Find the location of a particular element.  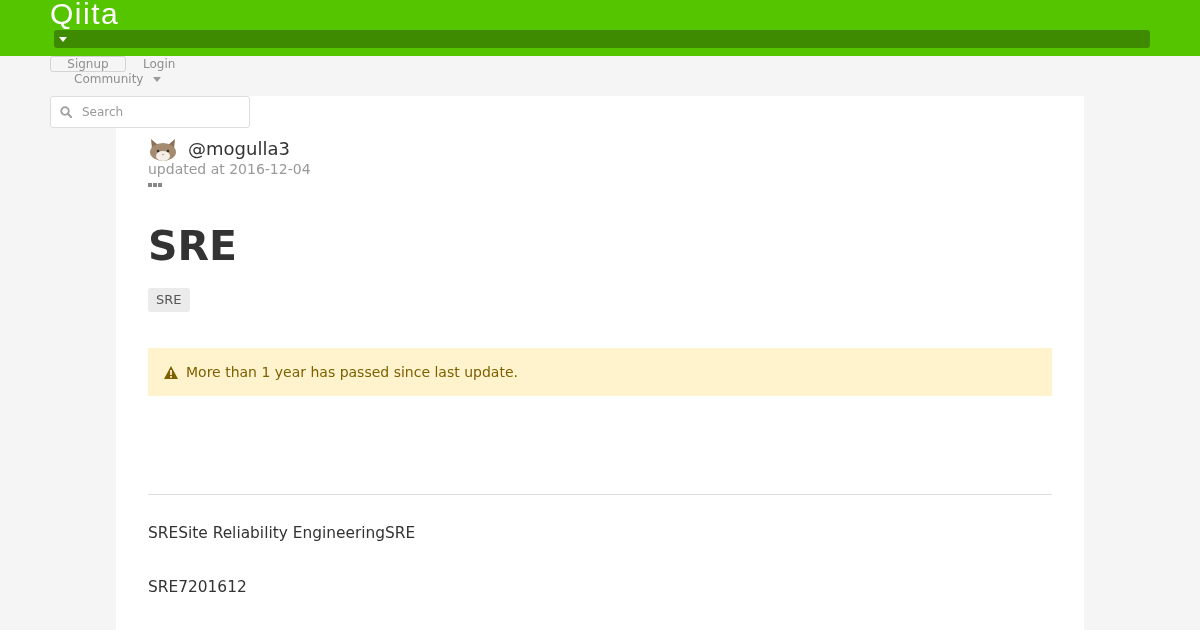

login-link: Login is located at coordinates (159, 64).